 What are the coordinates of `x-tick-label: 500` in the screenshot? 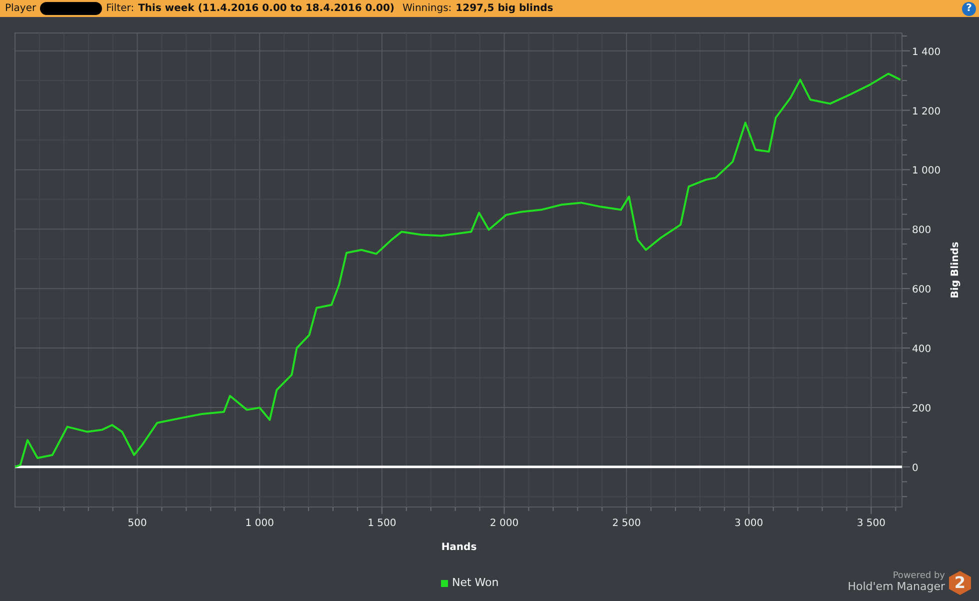 It's located at (137, 523).